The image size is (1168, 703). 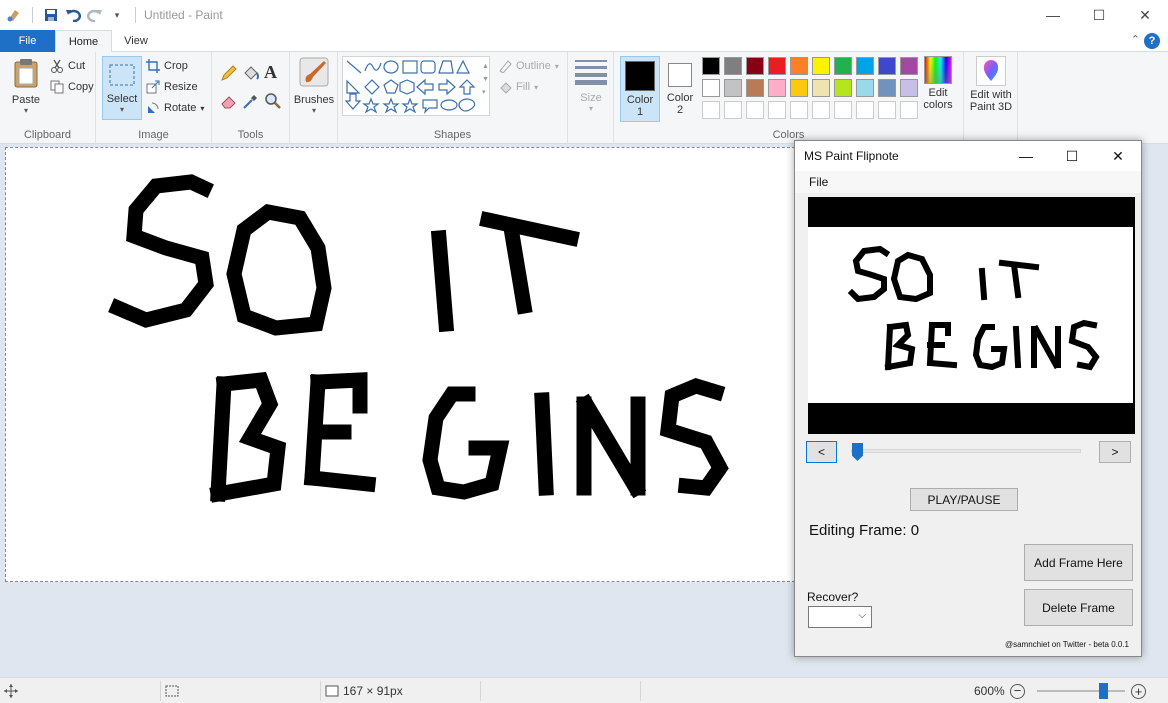 I want to click on maximize-button: ☐, so click(x=1099, y=15).